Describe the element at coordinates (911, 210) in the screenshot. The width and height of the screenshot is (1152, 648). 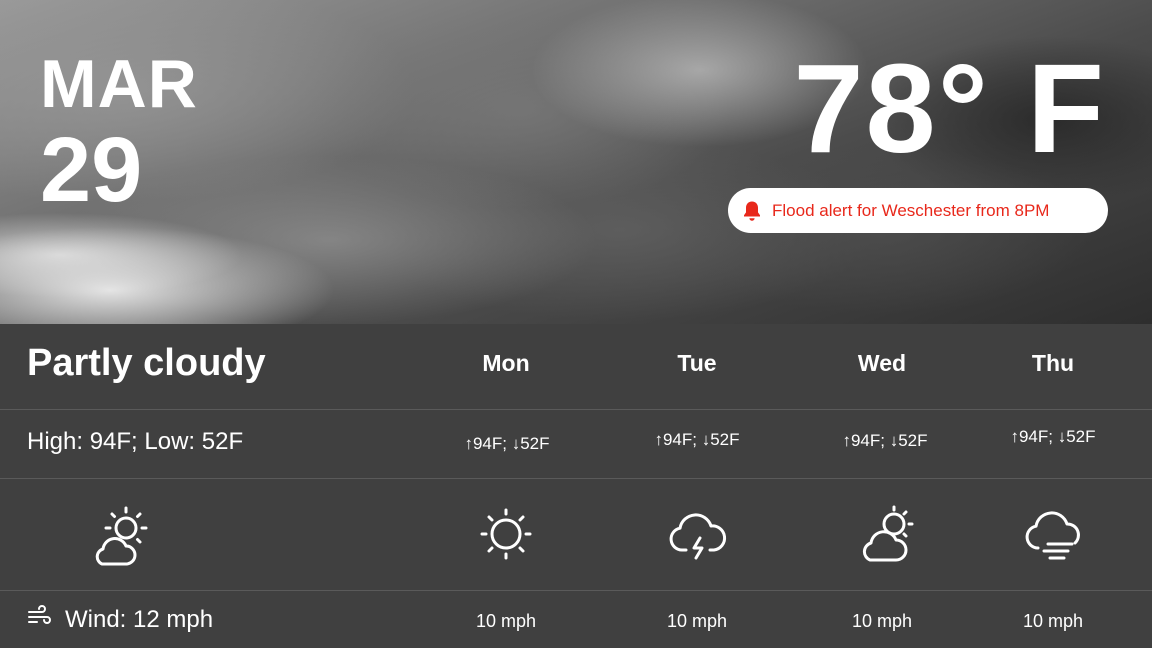
I see `alert-text: Flood alert for Weschester from 8PM` at that location.